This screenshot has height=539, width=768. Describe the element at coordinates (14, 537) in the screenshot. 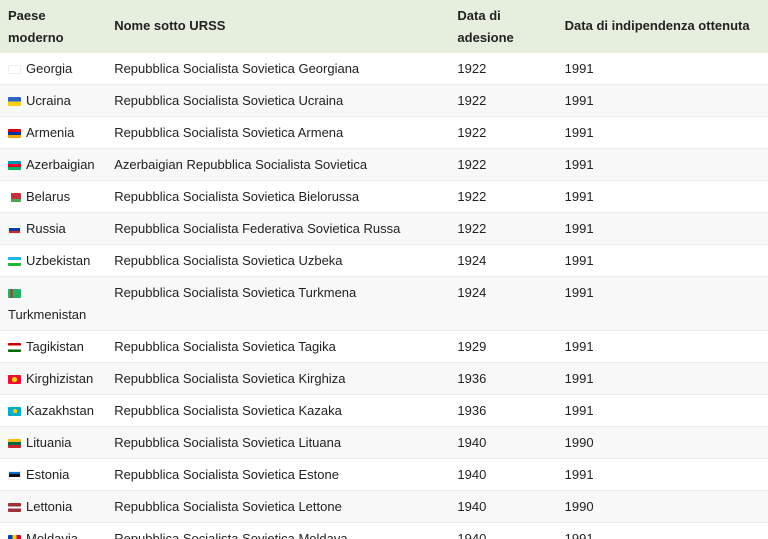

I see `moldova-flag-icon` at that location.